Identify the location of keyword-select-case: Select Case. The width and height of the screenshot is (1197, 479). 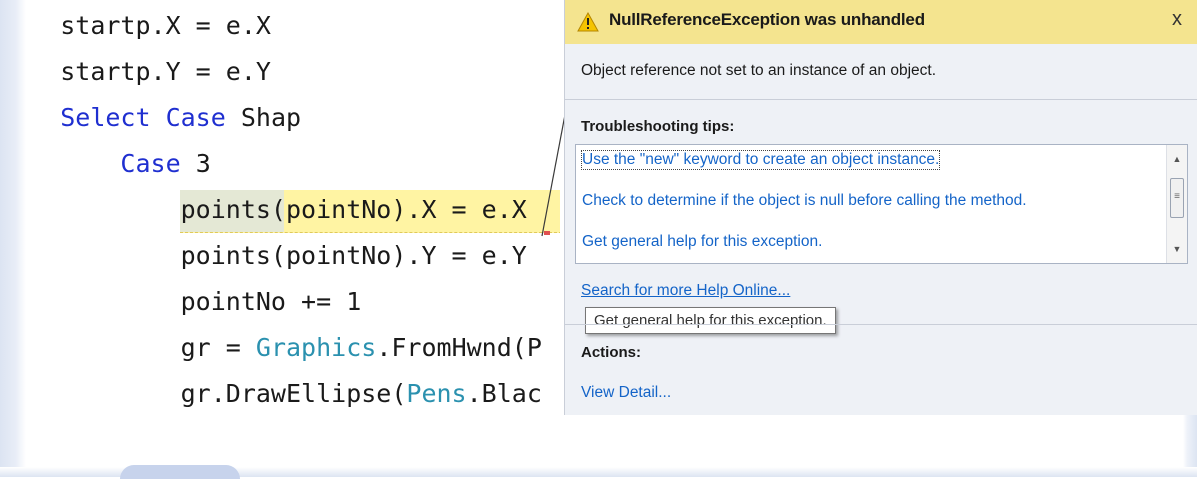
(143, 117).